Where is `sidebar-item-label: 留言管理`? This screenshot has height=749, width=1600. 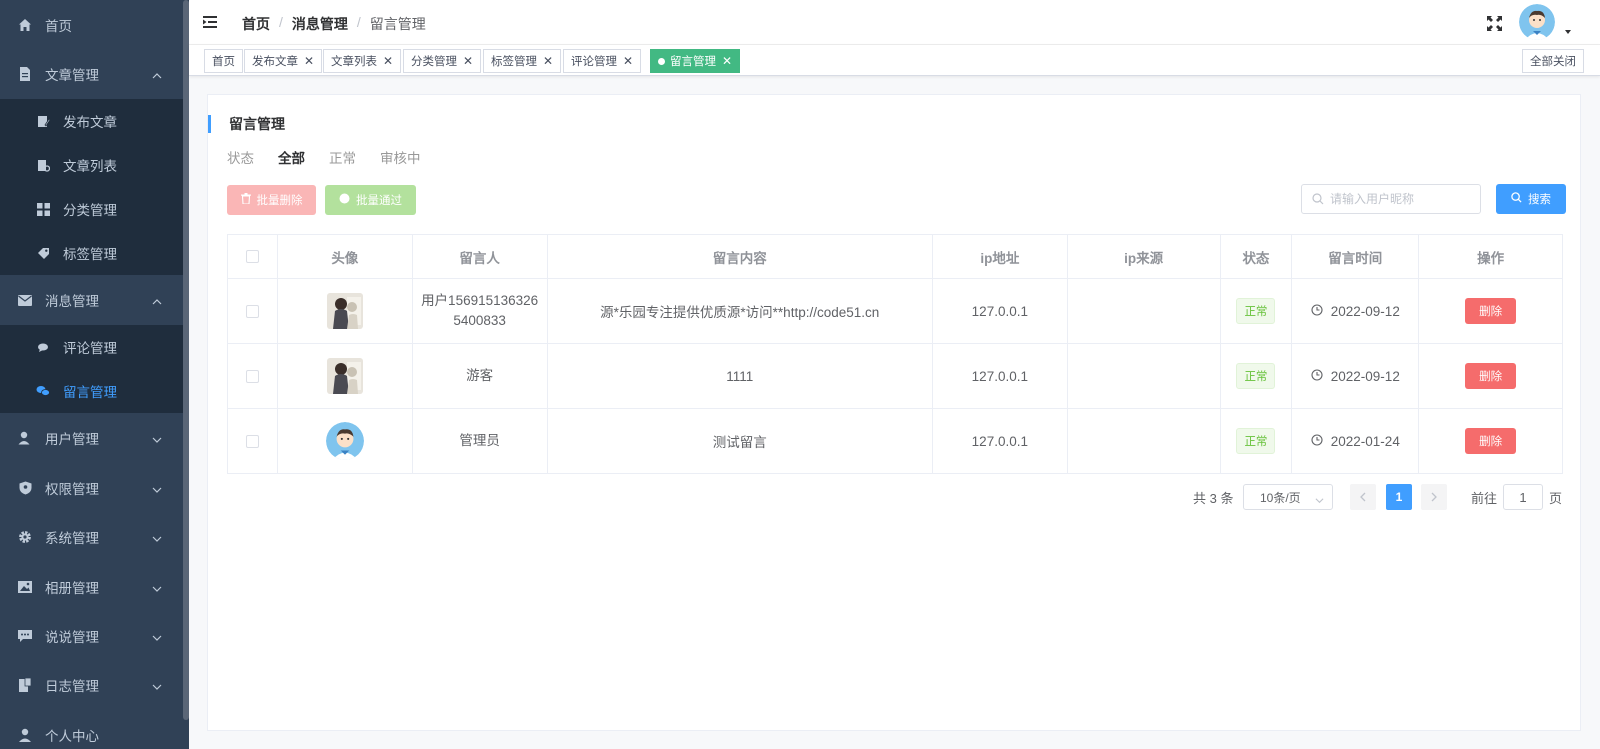 sidebar-item-label: 留言管理 is located at coordinates (90, 392).